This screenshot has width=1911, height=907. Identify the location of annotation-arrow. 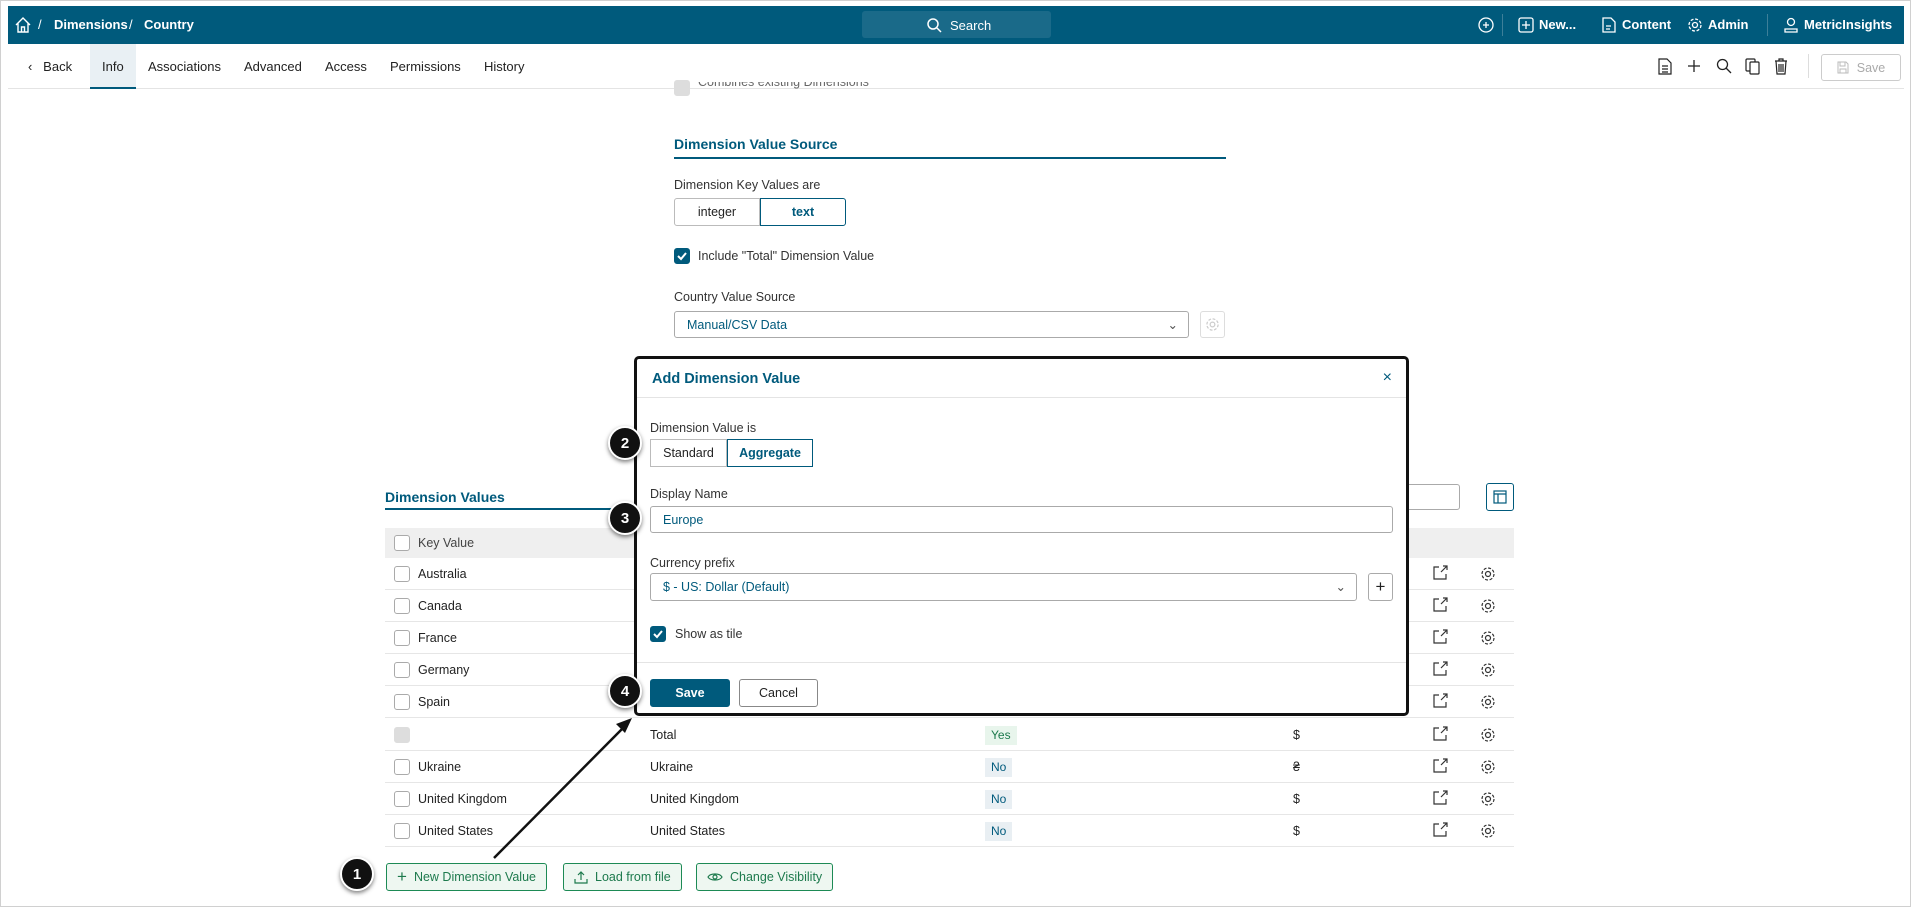
(562, 788).